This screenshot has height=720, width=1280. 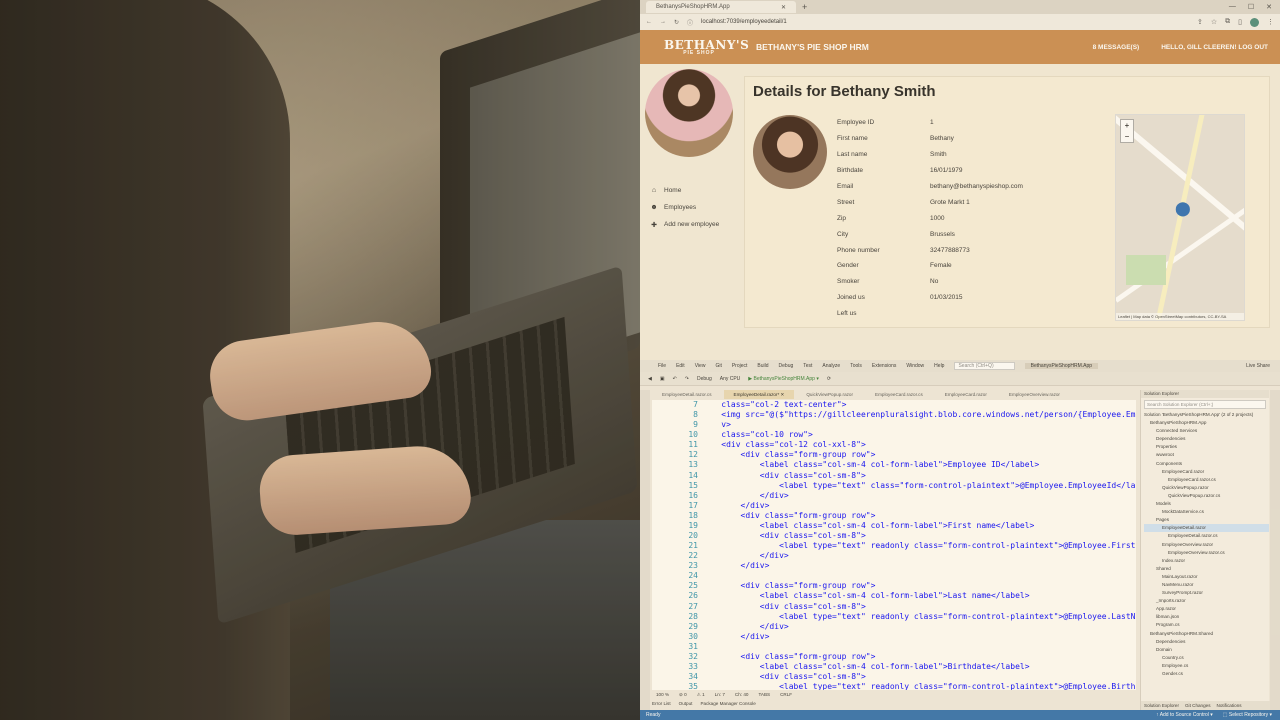 What do you see at coordinates (1184, 715) in the screenshot?
I see `add-to-source-control-button: ↑ Add to Source Control ▾` at bounding box center [1184, 715].